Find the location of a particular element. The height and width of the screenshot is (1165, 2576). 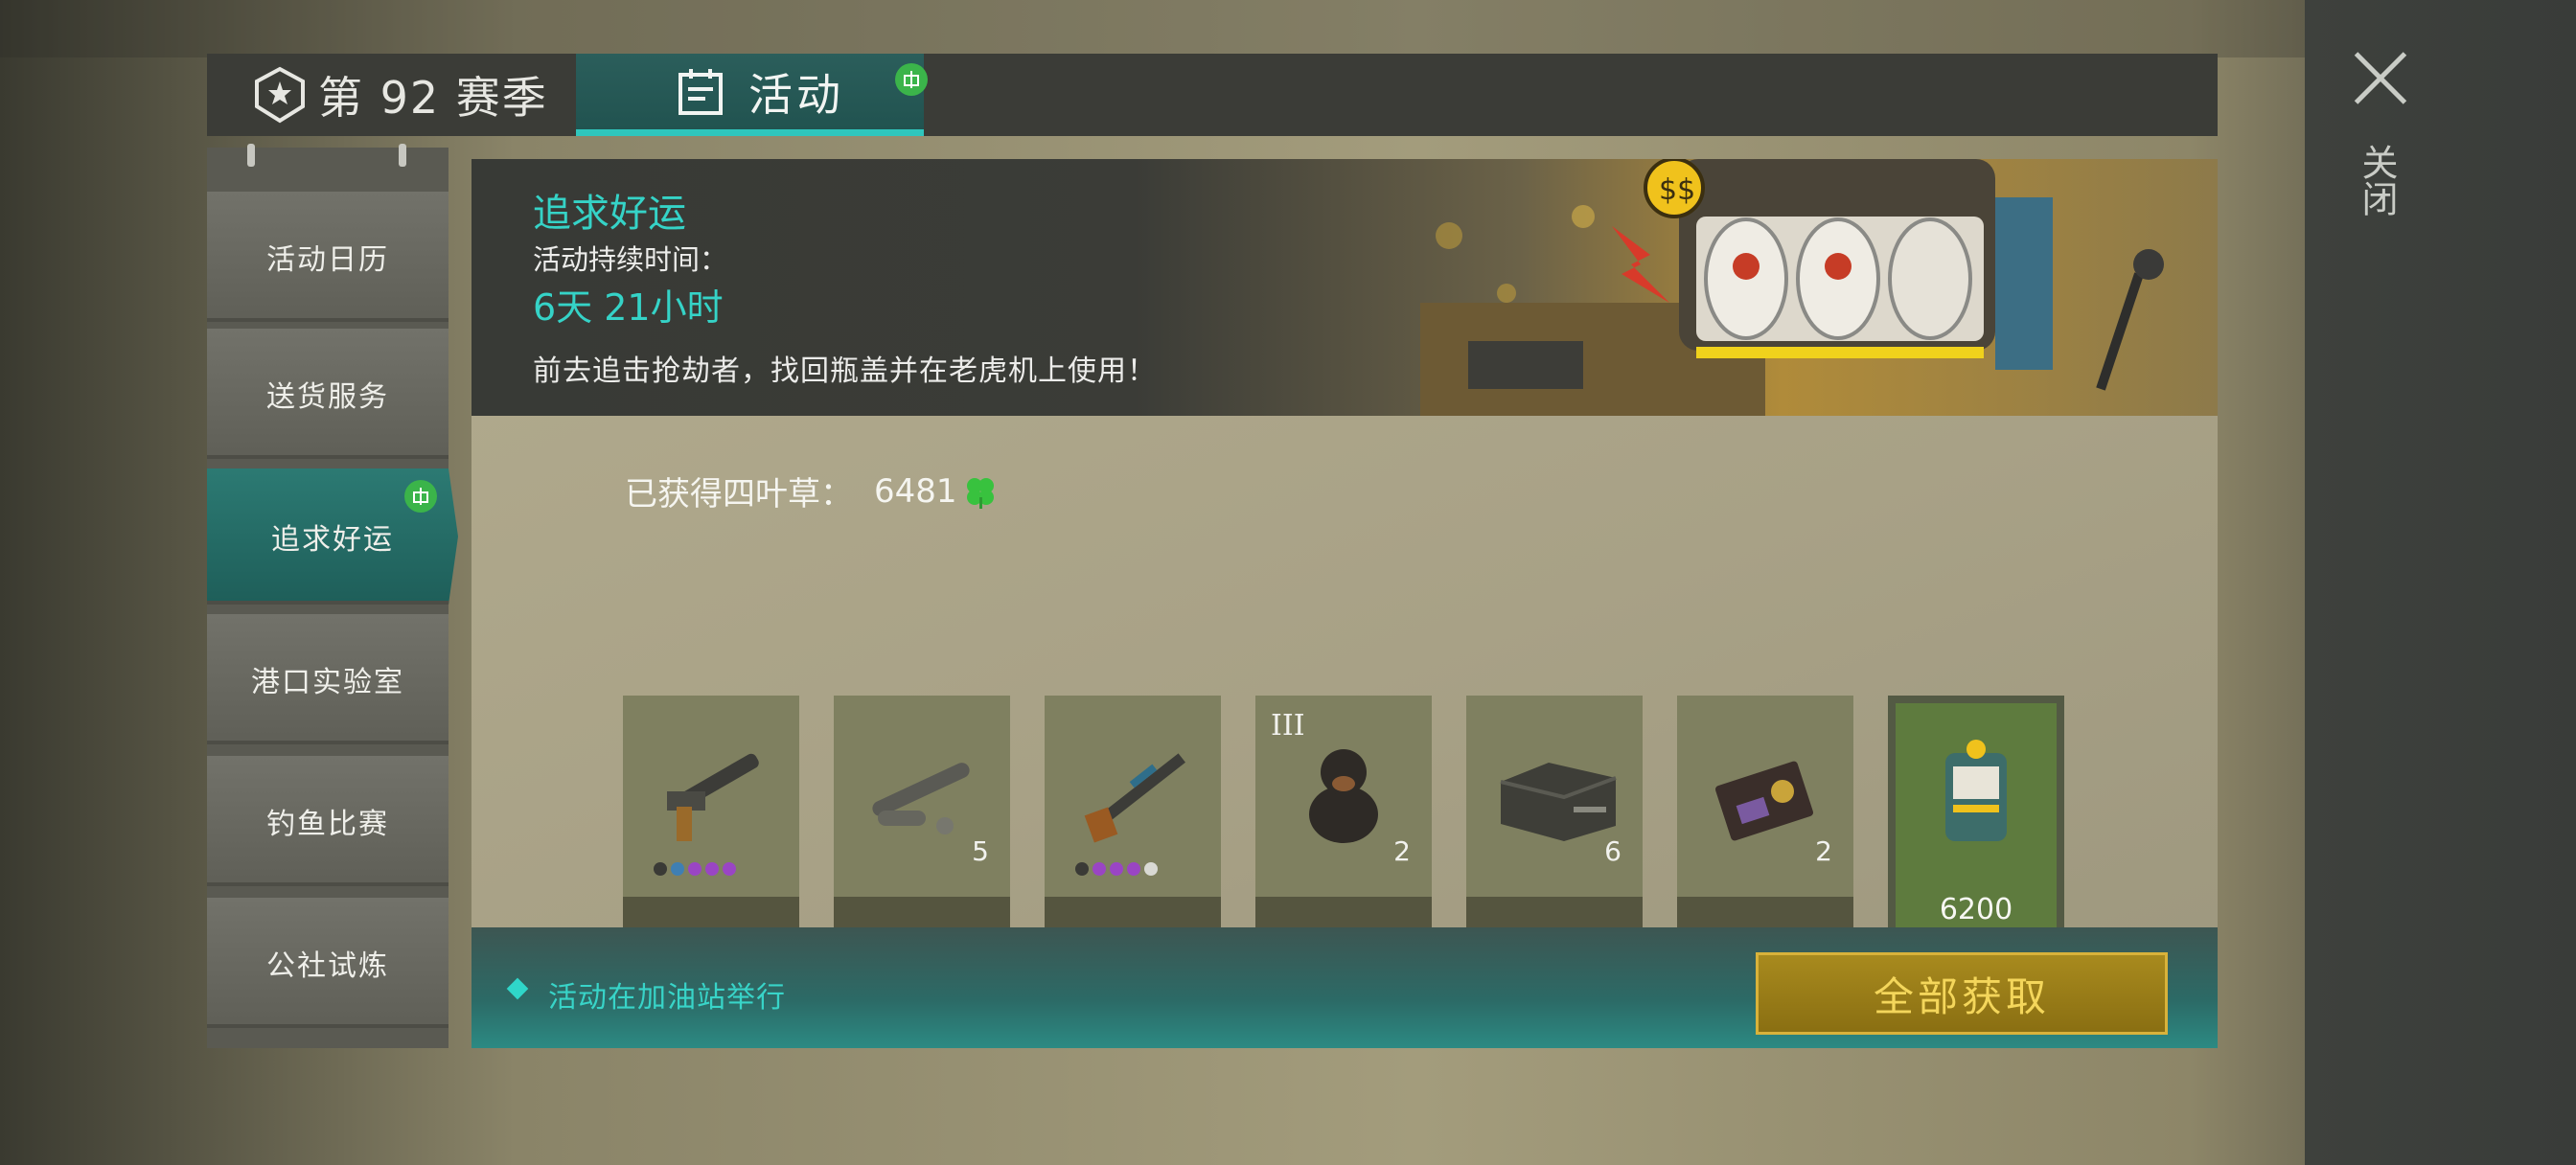

sidebar-item-label: 追求好运 is located at coordinates (332, 540).